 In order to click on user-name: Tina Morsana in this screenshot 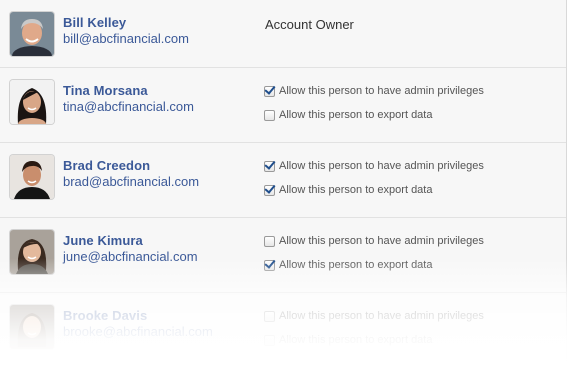, I will do `click(105, 90)`.